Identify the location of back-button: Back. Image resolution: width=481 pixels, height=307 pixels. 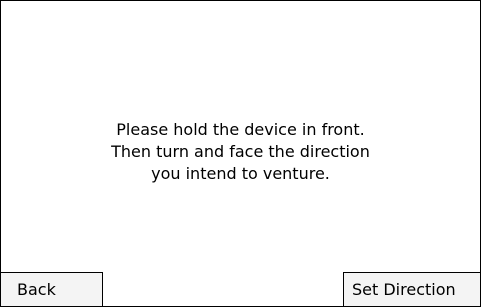
(51, 289).